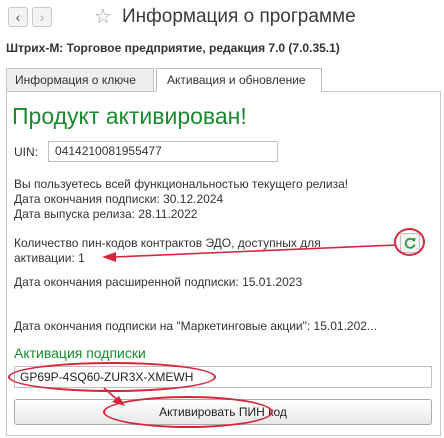 The image size is (444, 438). I want to click on refresh-highlight, so click(409, 242).